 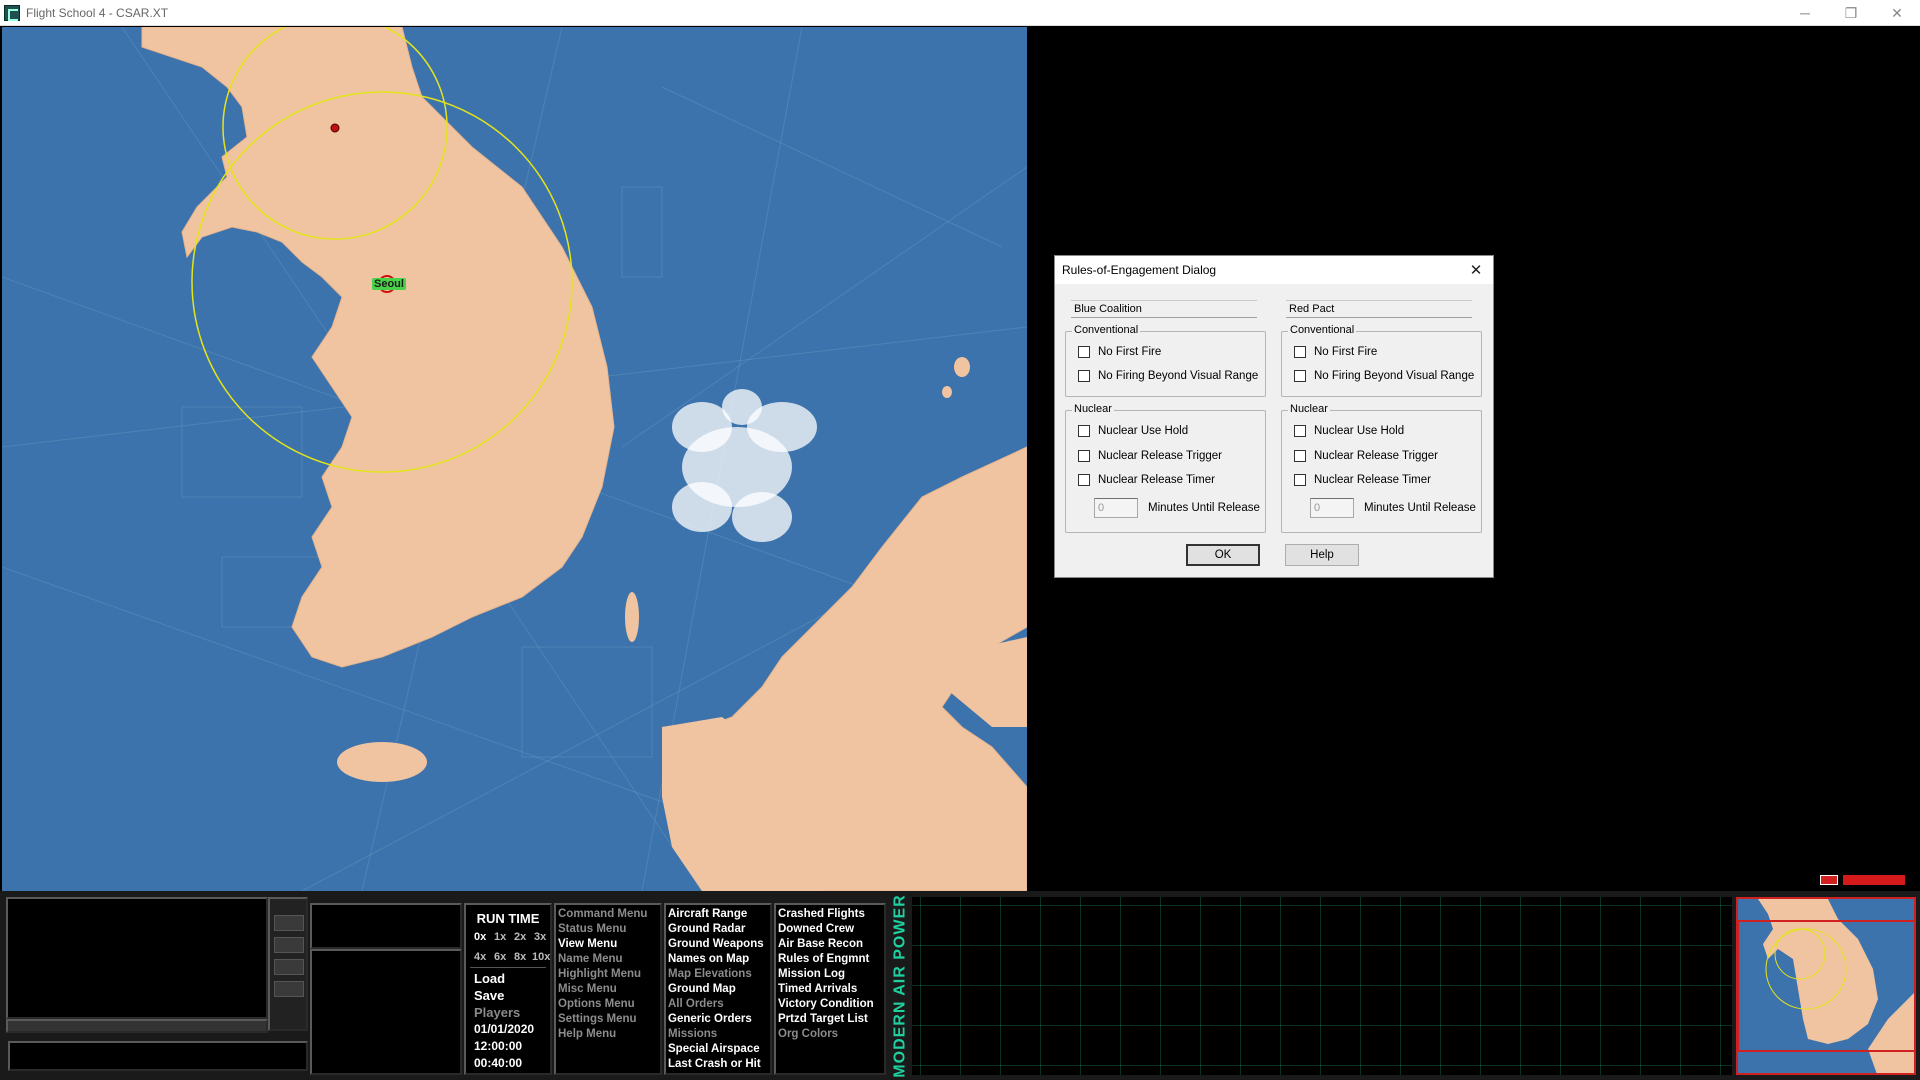 I want to click on speed-2x-button: 2x, so click(x=520, y=937).